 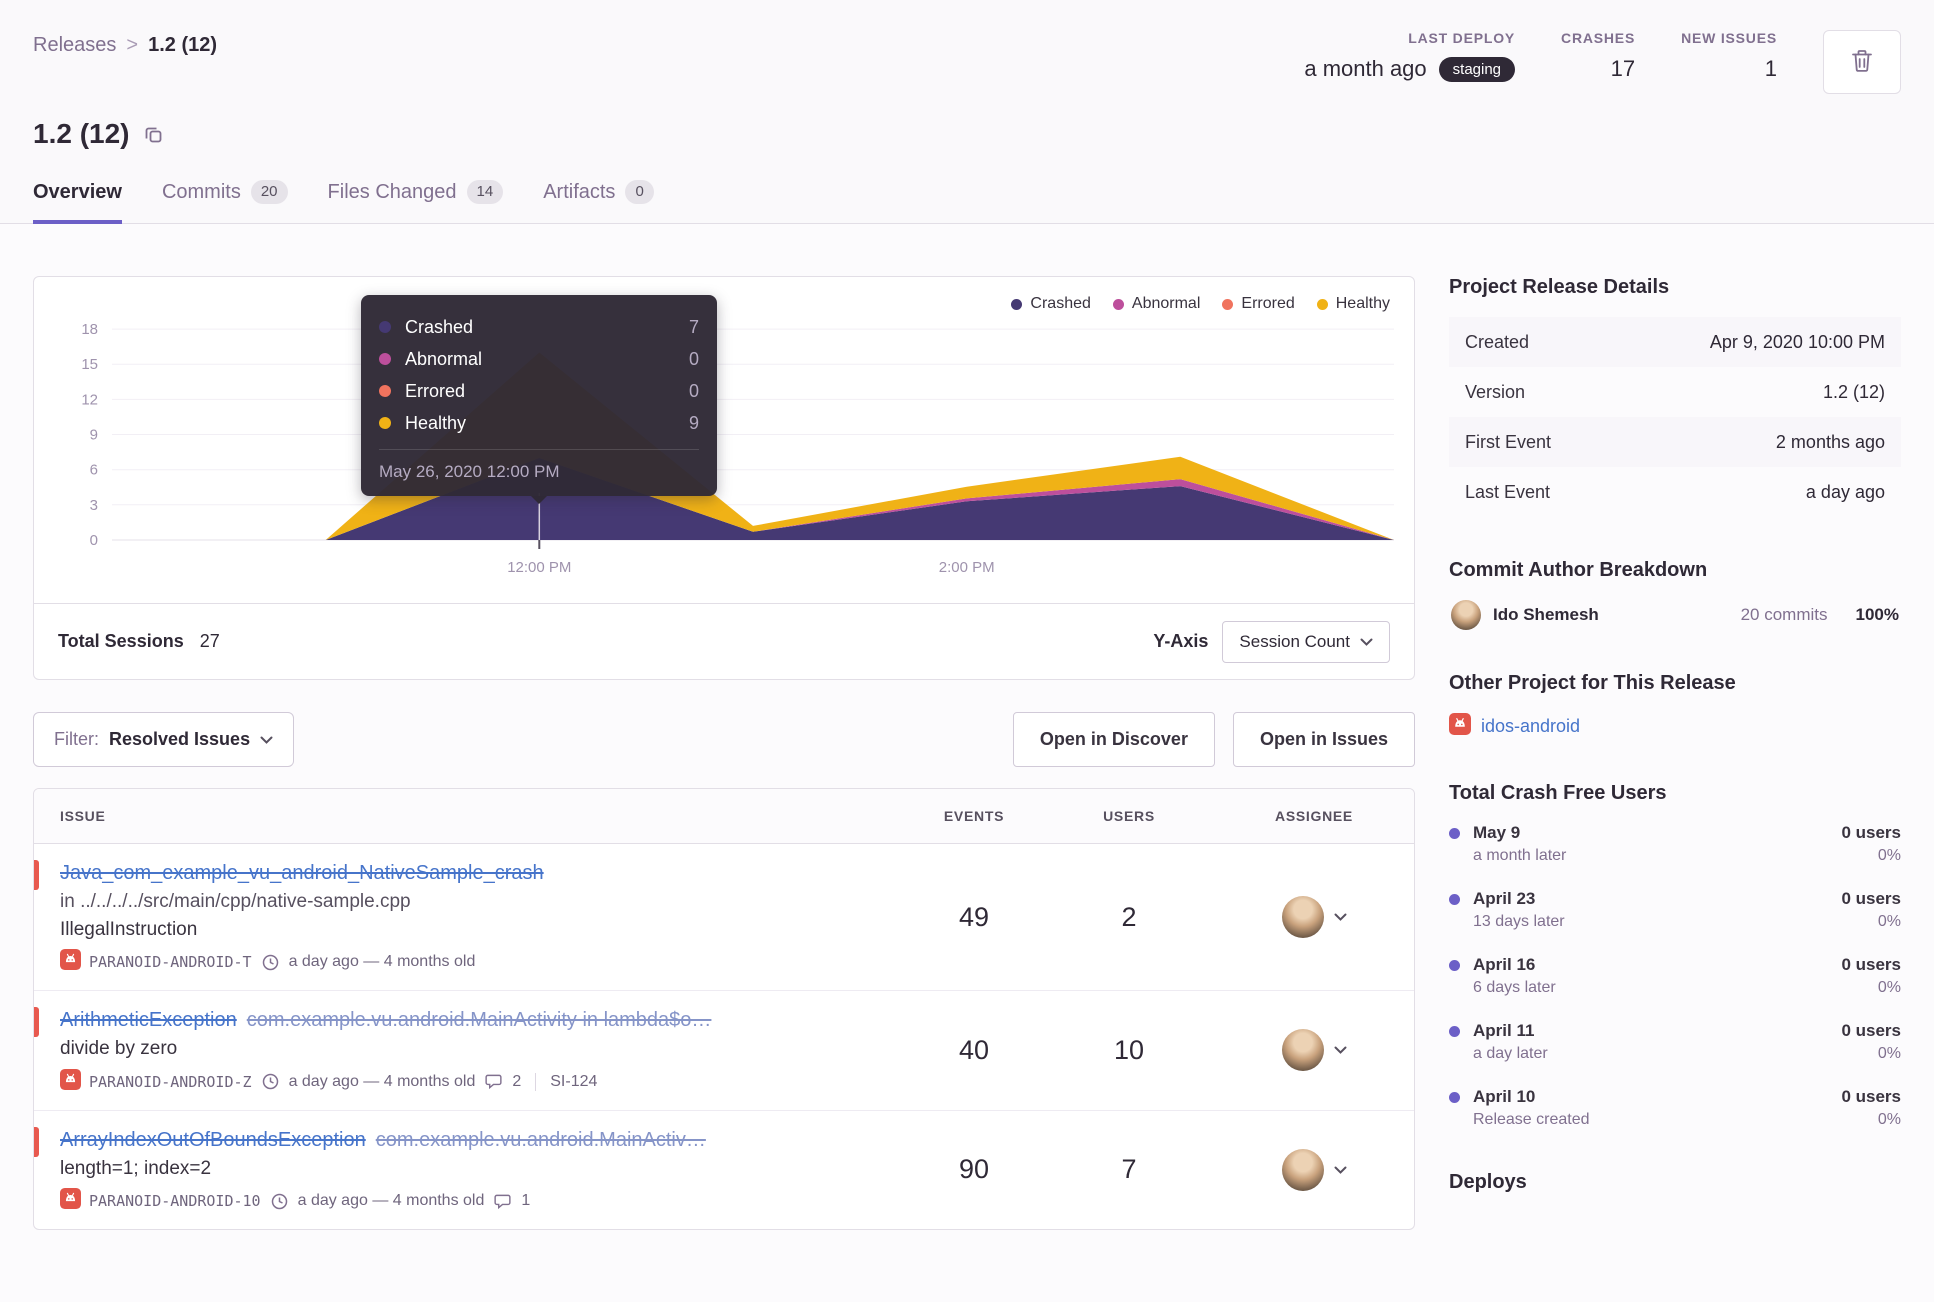 I want to click on crashes-value: 17, so click(x=1623, y=68).